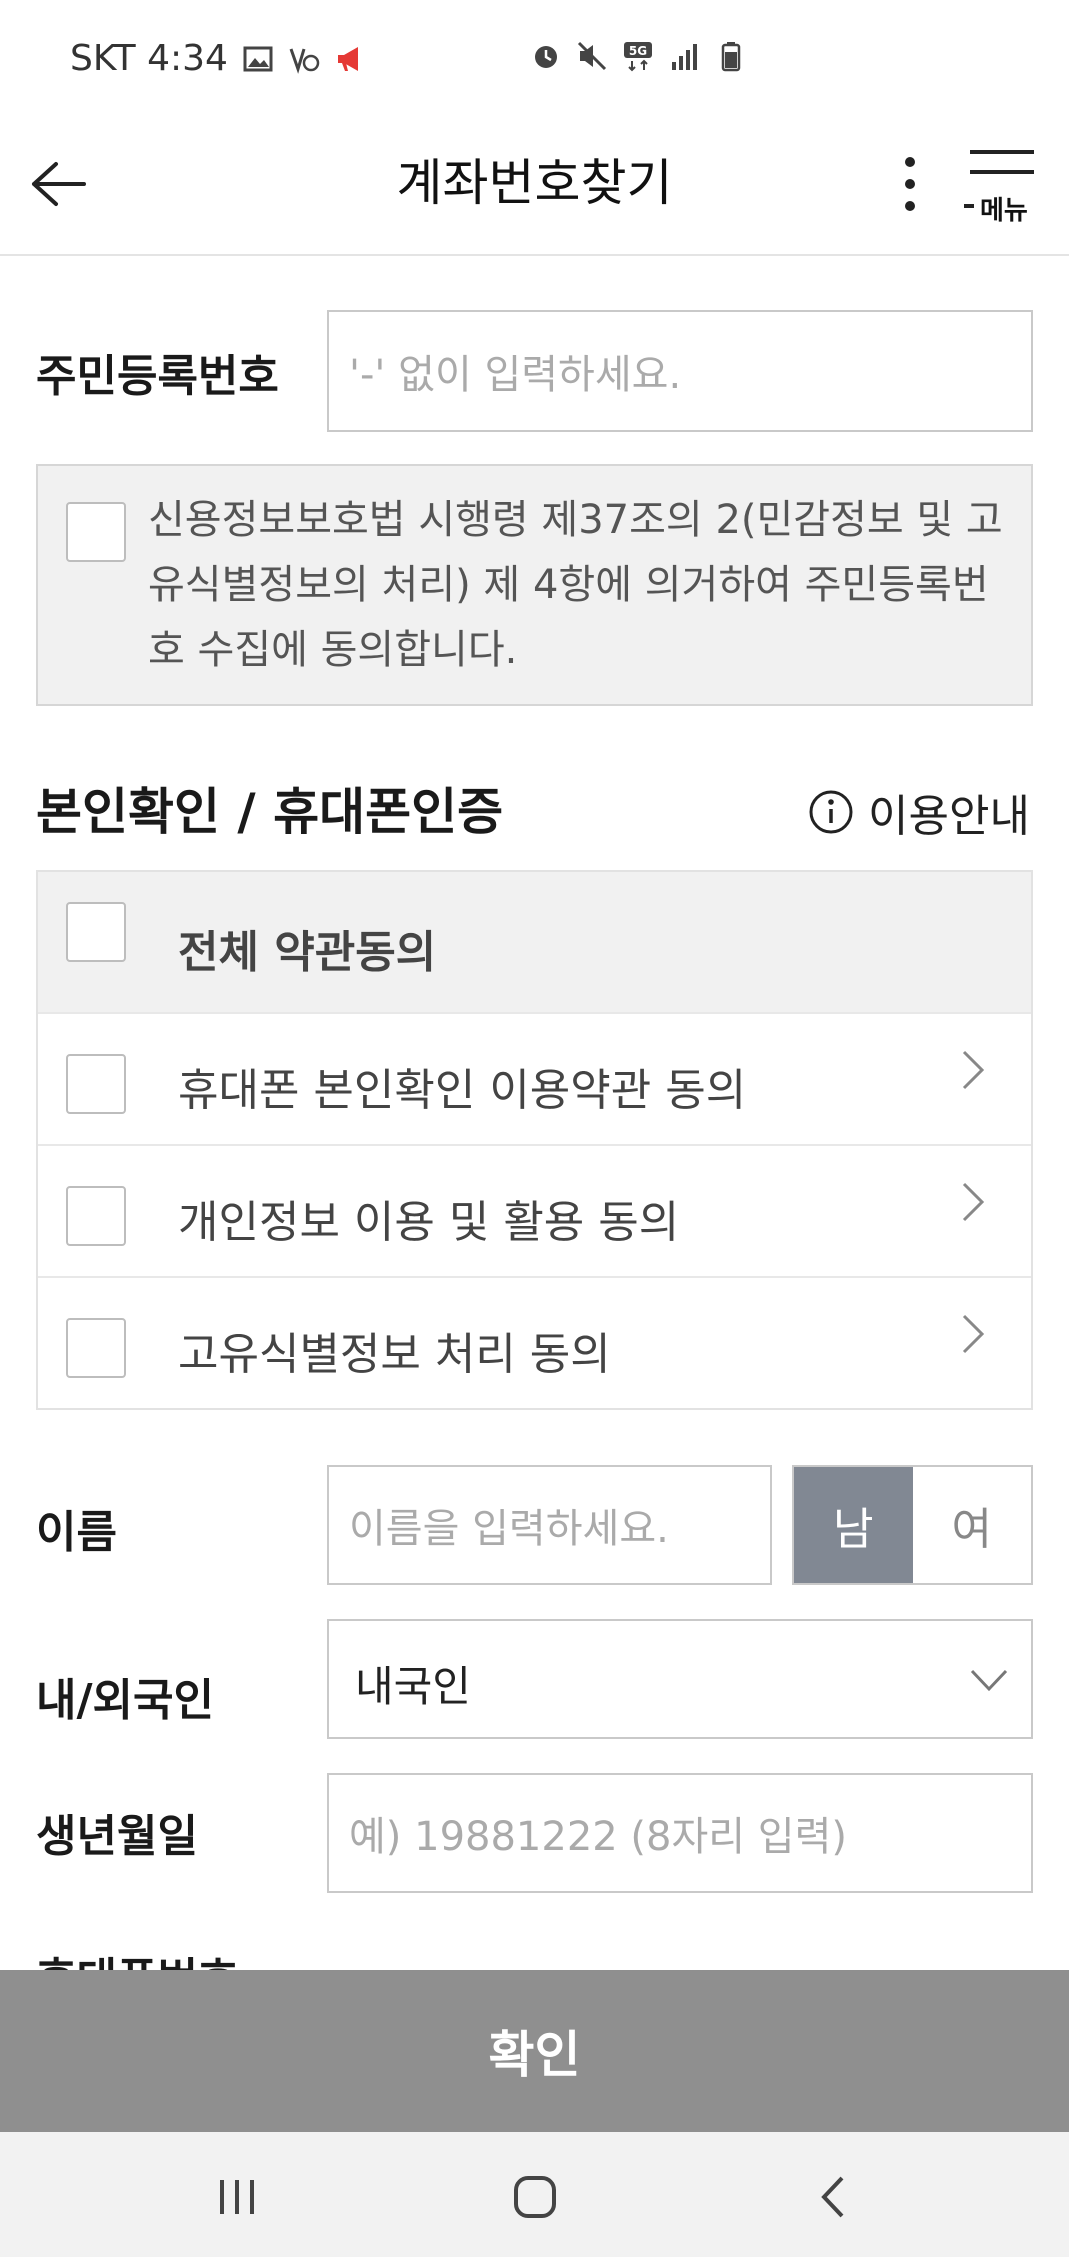 This screenshot has height=2257, width=1069. What do you see at coordinates (462, 1090) in the screenshot?
I see `term-label: 휴대폰 본인확인 이용약관 동의` at bounding box center [462, 1090].